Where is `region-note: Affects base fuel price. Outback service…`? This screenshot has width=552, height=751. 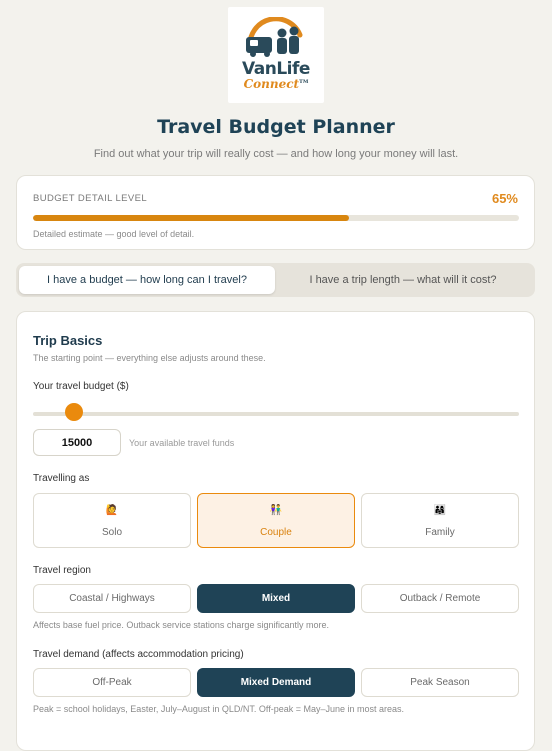 region-note: Affects base fuel price. Outback service… is located at coordinates (181, 625).